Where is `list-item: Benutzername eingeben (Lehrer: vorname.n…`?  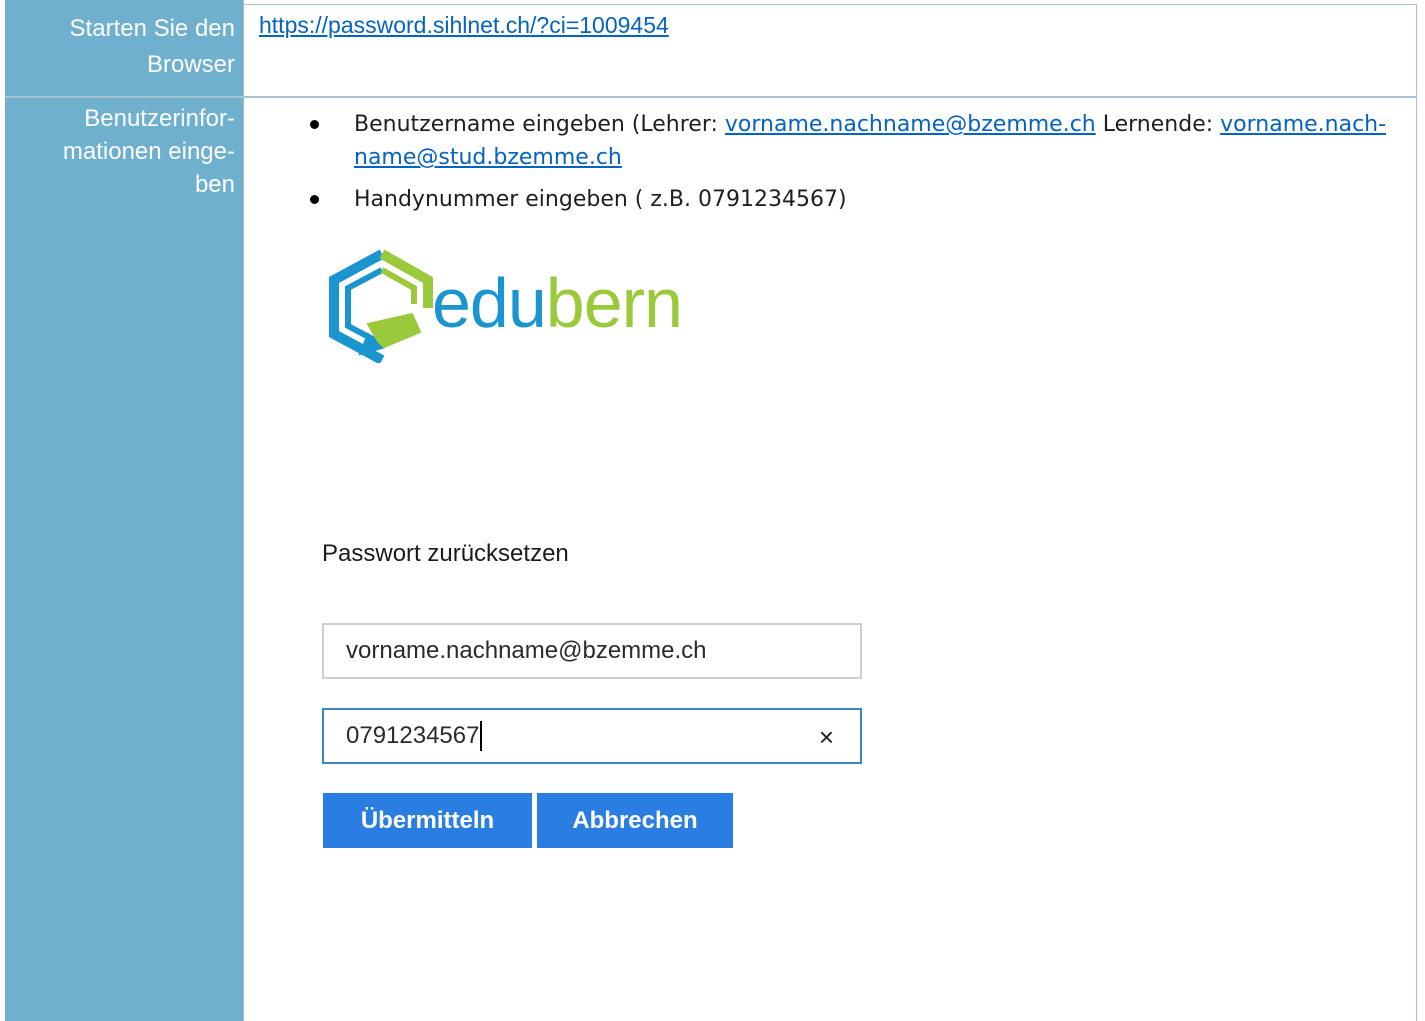
list-item: Benutzername eingeben (Lehrer: vorname.n… is located at coordinates (855, 141).